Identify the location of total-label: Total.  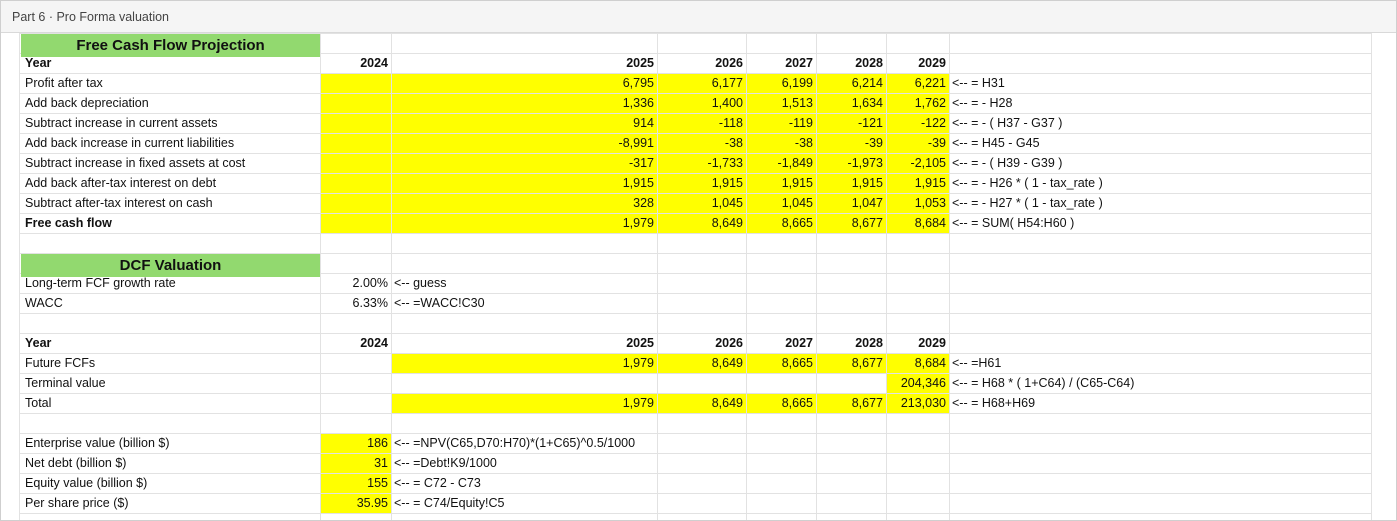
(38, 403).